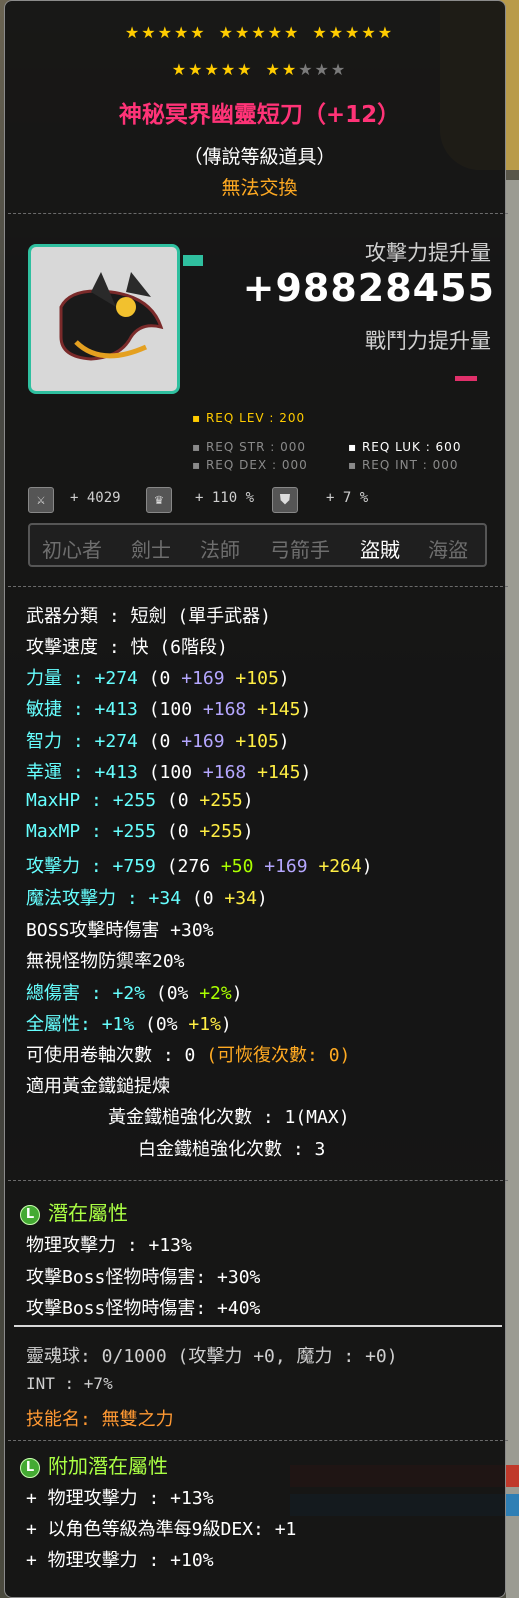 The height and width of the screenshot is (1598, 519). What do you see at coordinates (88, 1213) in the screenshot?
I see `potential-title: 潛在屬性` at bounding box center [88, 1213].